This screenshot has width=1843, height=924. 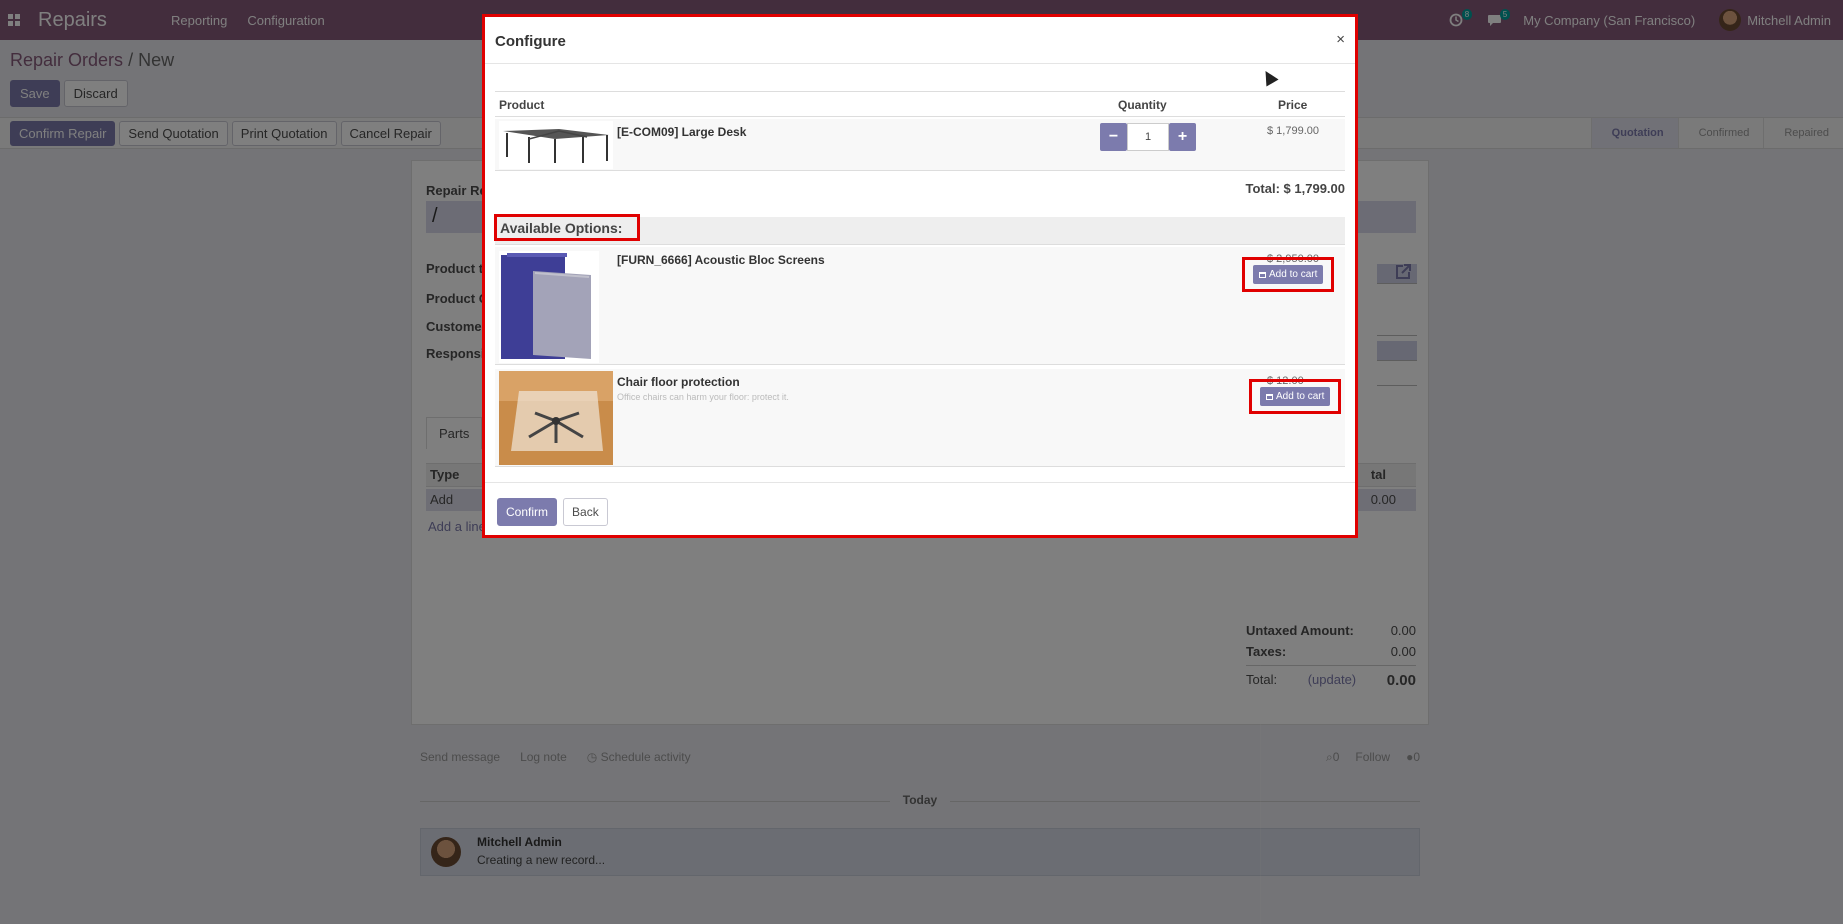 I want to click on confirm-button: Confirm, so click(x=527, y=512).